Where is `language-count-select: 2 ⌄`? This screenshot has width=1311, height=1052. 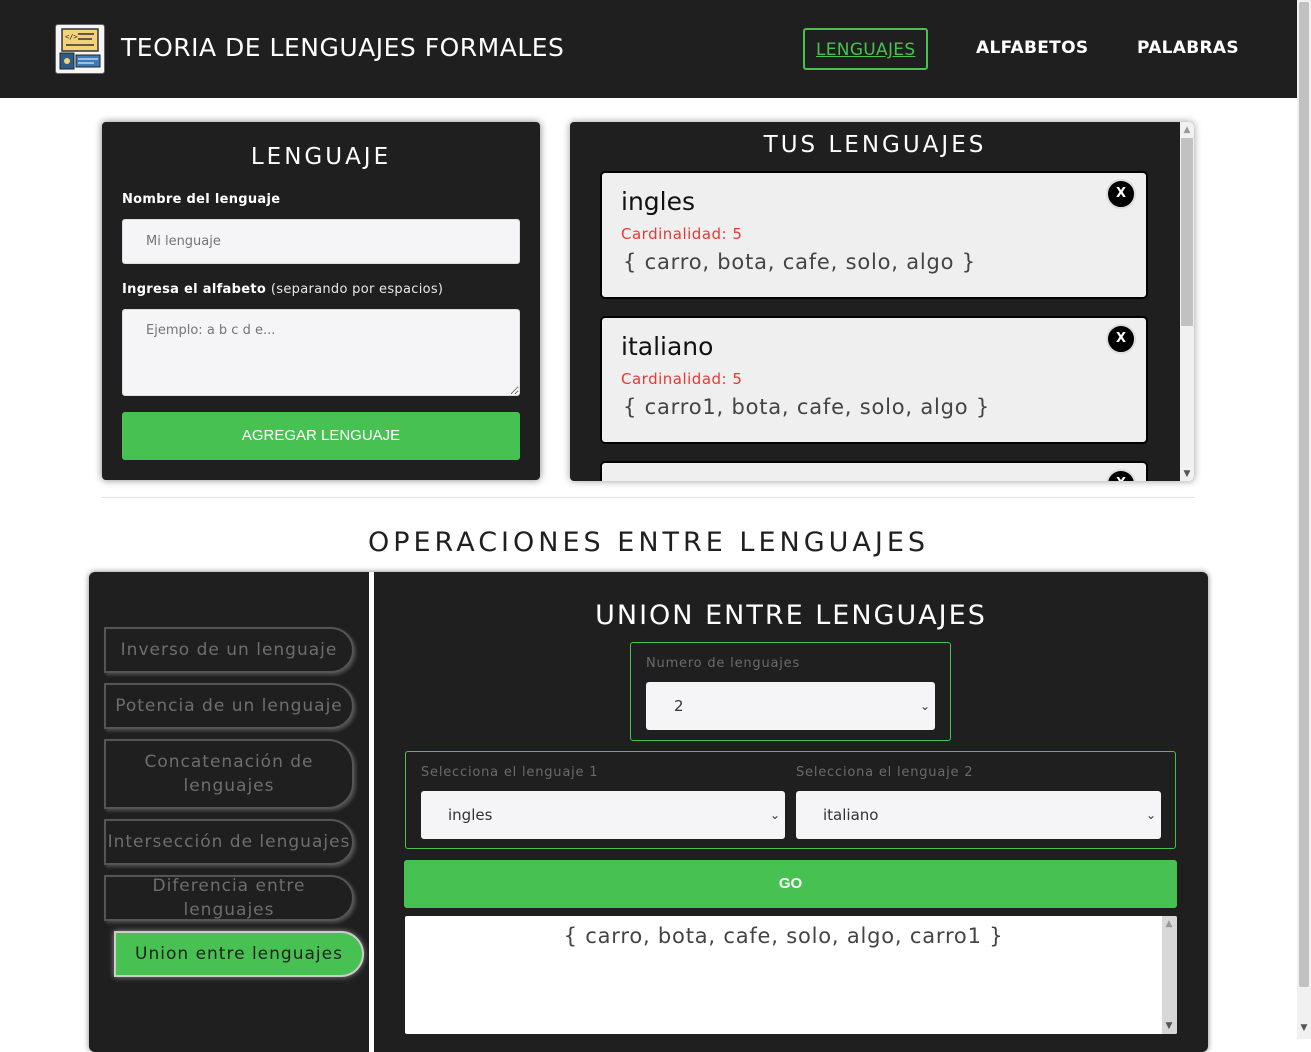 language-count-select: 2 ⌄ is located at coordinates (790, 706).